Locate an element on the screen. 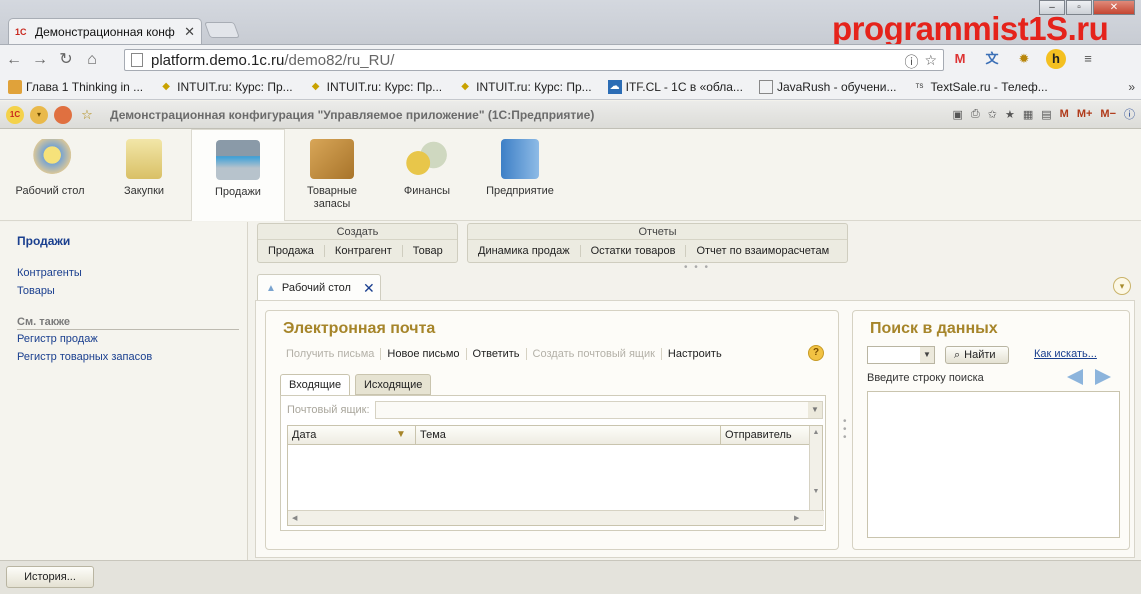  menu-icon: ≡ is located at coordinates (1088, 59).